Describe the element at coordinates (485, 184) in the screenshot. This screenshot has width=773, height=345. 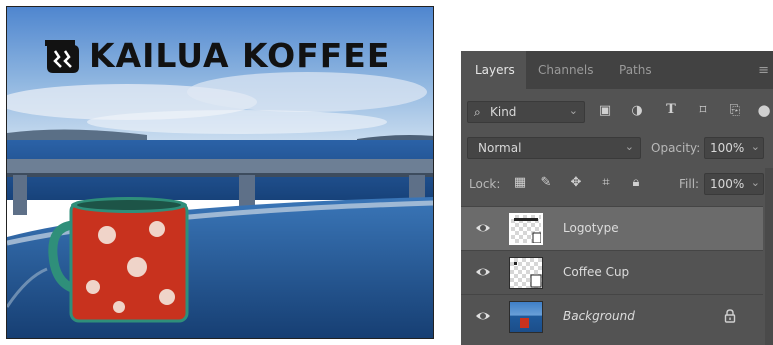
I see `lock-label: Lock:` at that location.